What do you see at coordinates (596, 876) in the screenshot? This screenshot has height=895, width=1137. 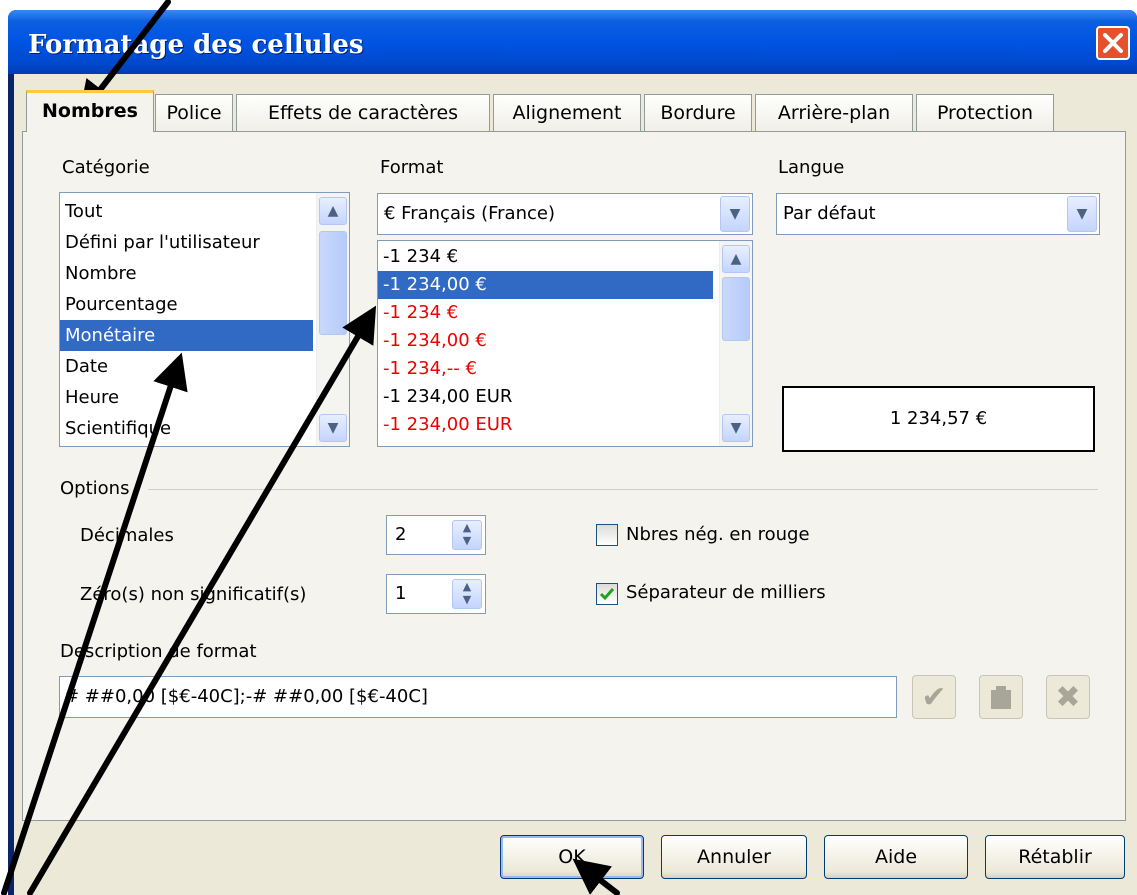 I see `arrow-to-ok` at bounding box center [596, 876].